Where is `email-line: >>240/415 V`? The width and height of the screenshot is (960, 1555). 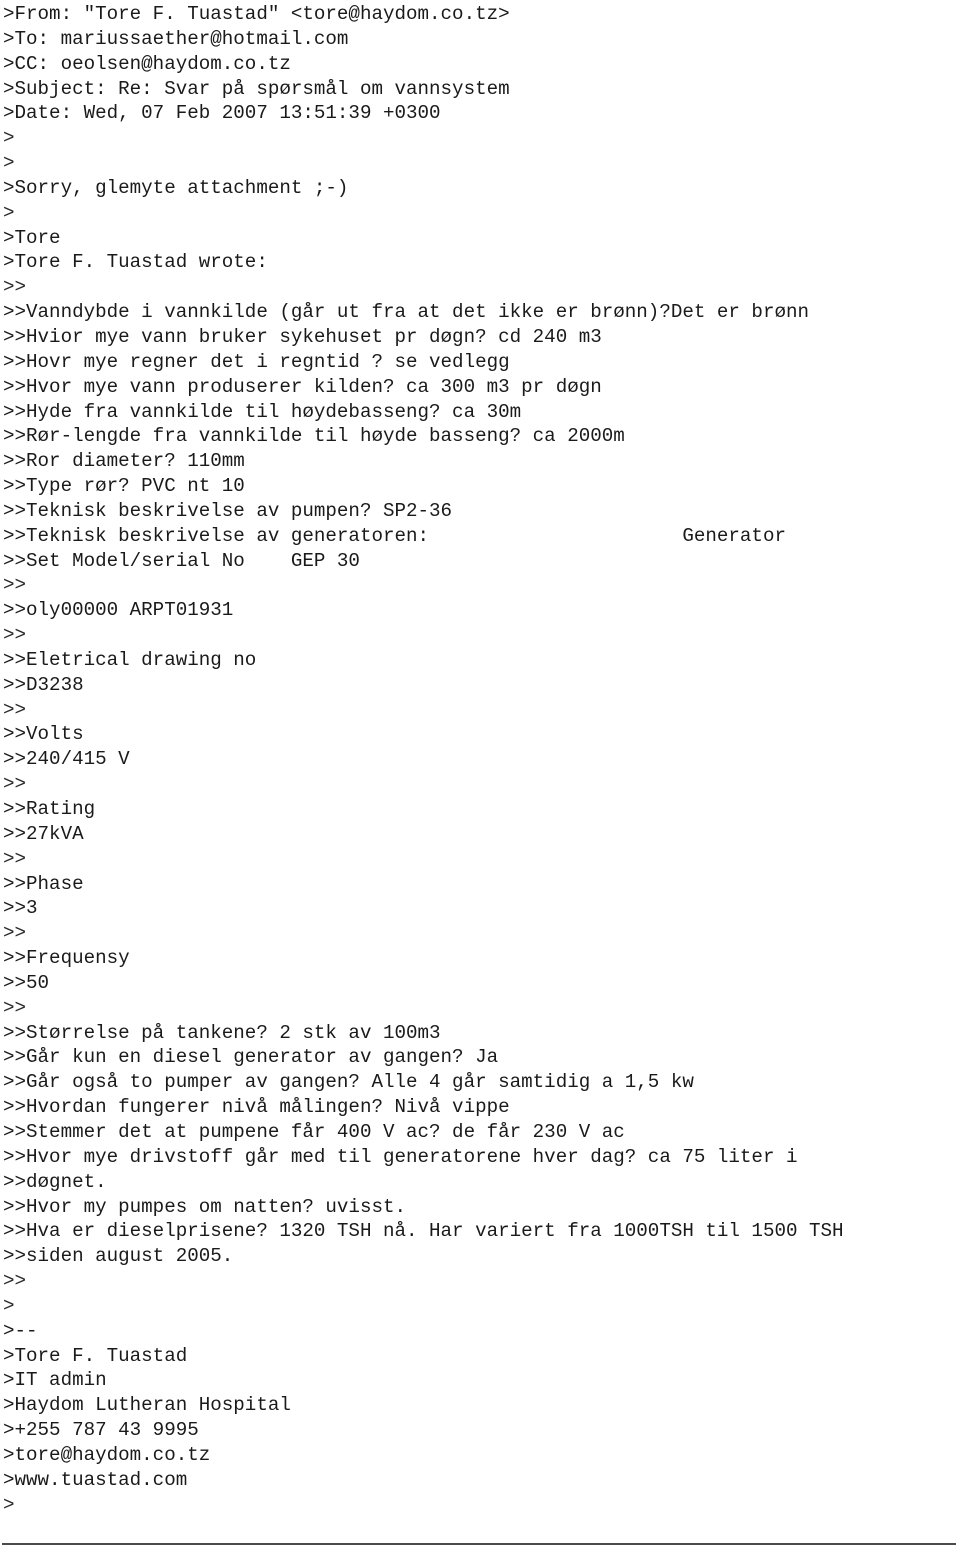
email-line: >>240/415 V is located at coordinates (66, 759).